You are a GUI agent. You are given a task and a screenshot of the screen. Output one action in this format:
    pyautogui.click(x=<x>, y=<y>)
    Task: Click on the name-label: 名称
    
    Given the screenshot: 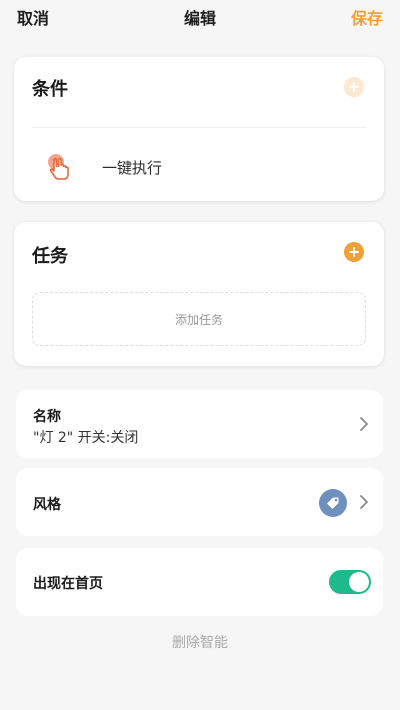 What is the action you would take?
    pyautogui.click(x=47, y=417)
    